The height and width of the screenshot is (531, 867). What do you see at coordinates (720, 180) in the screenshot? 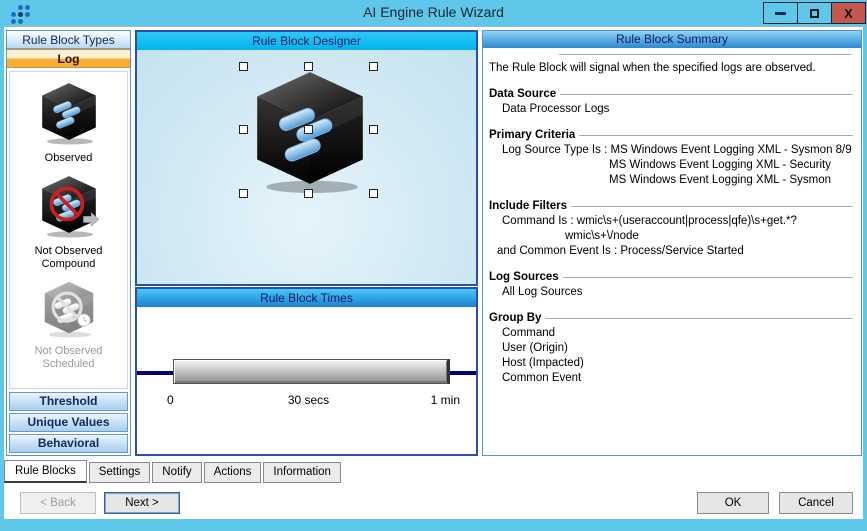
I see `section-line: MS Windows Event Logging XML - Sysmon` at bounding box center [720, 180].